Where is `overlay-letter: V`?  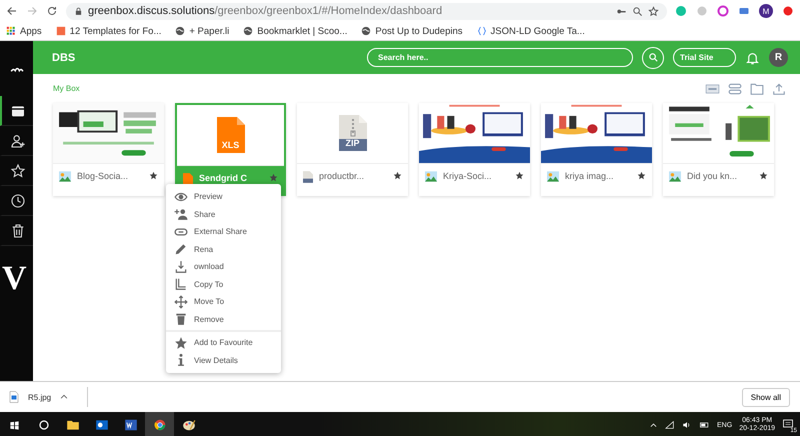 overlay-letter: V is located at coordinates (14, 279).